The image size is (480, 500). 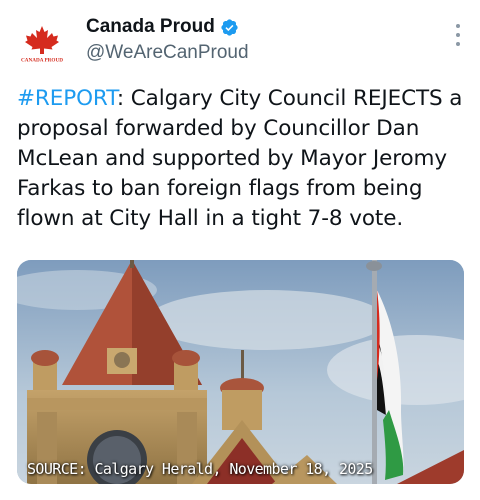 I want to click on verified-badge-icon, so click(x=229, y=27).